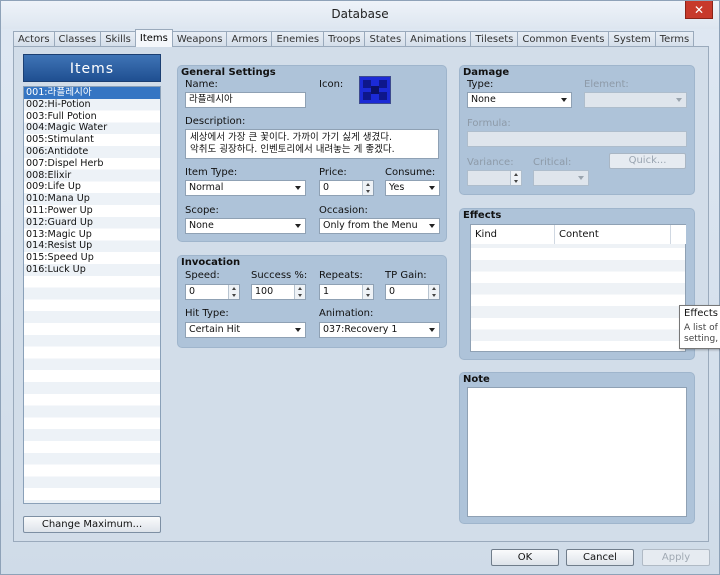 The height and width of the screenshot is (575, 720). What do you see at coordinates (578, 288) in the screenshot?
I see `effects-table: Kind Content` at bounding box center [578, 288].